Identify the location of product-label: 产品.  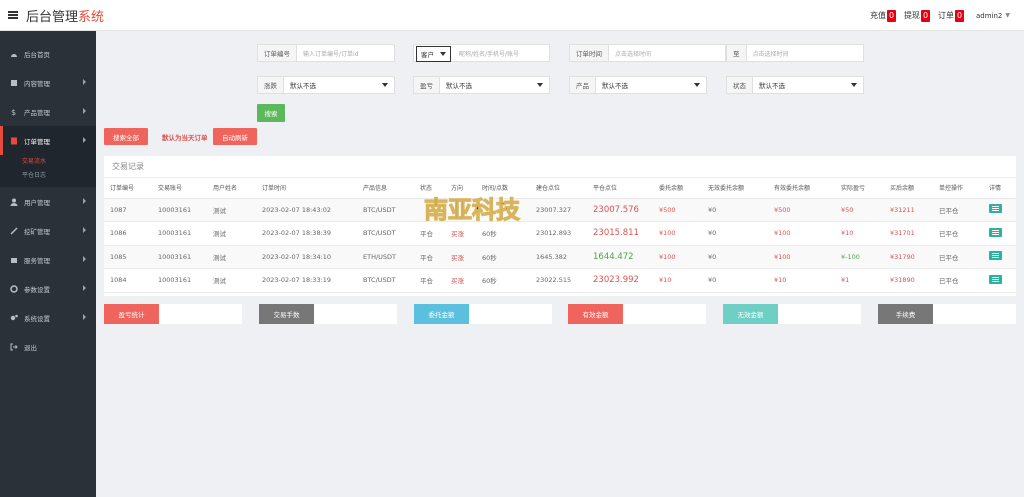
(583, 85).